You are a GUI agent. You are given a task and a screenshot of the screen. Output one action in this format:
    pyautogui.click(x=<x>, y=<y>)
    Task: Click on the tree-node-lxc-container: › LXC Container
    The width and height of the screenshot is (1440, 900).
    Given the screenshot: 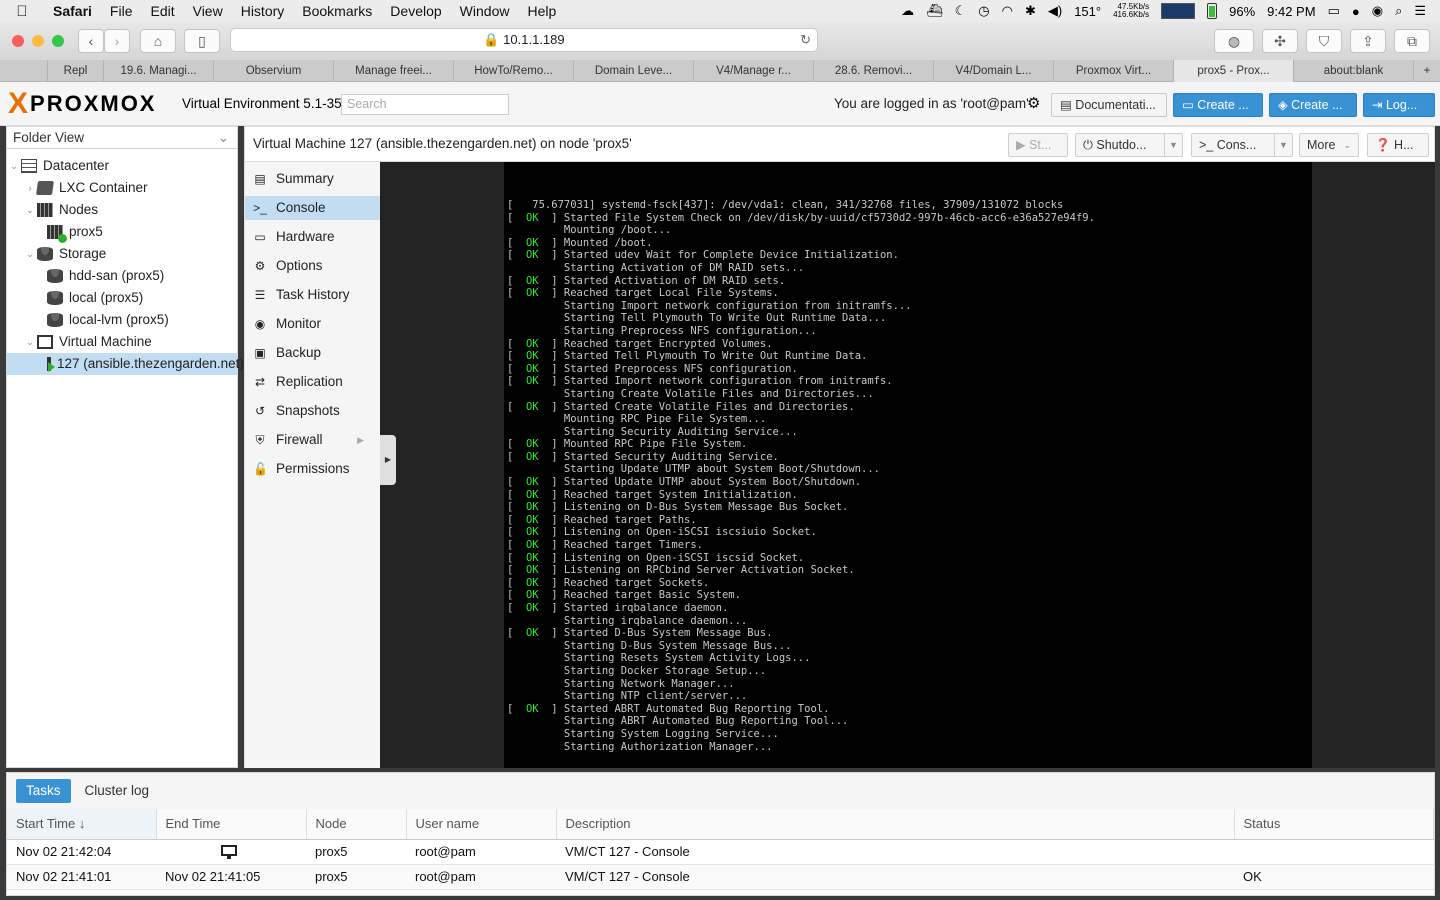 What is the action you would take?
    pyautogui.click(x=122, y=188)
    